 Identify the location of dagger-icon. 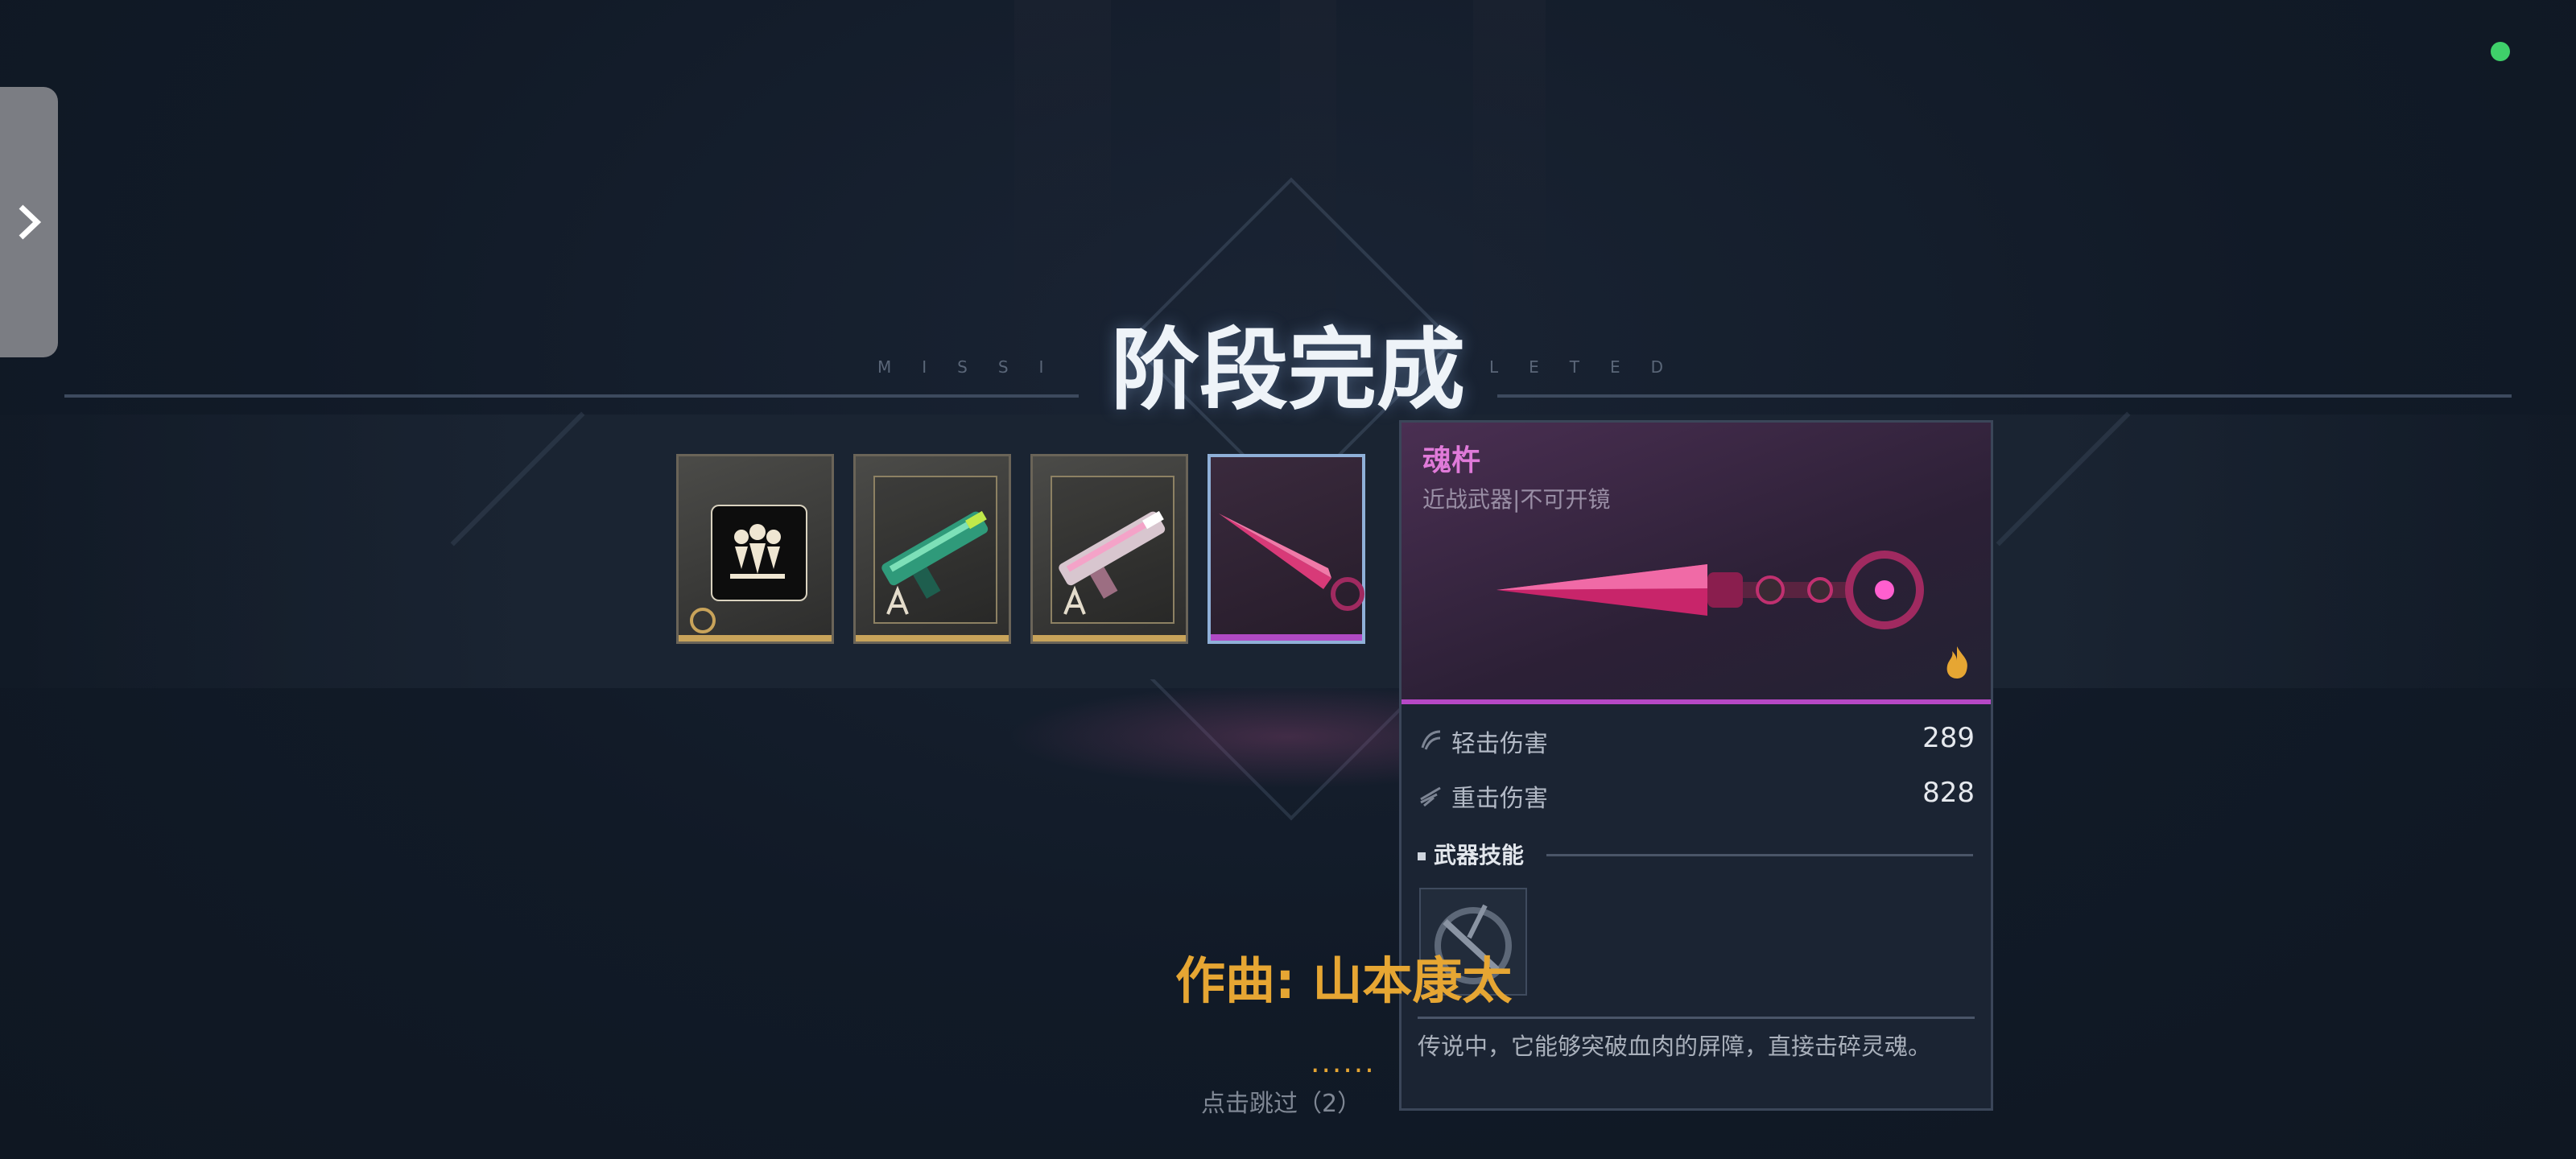
(1291, 562).